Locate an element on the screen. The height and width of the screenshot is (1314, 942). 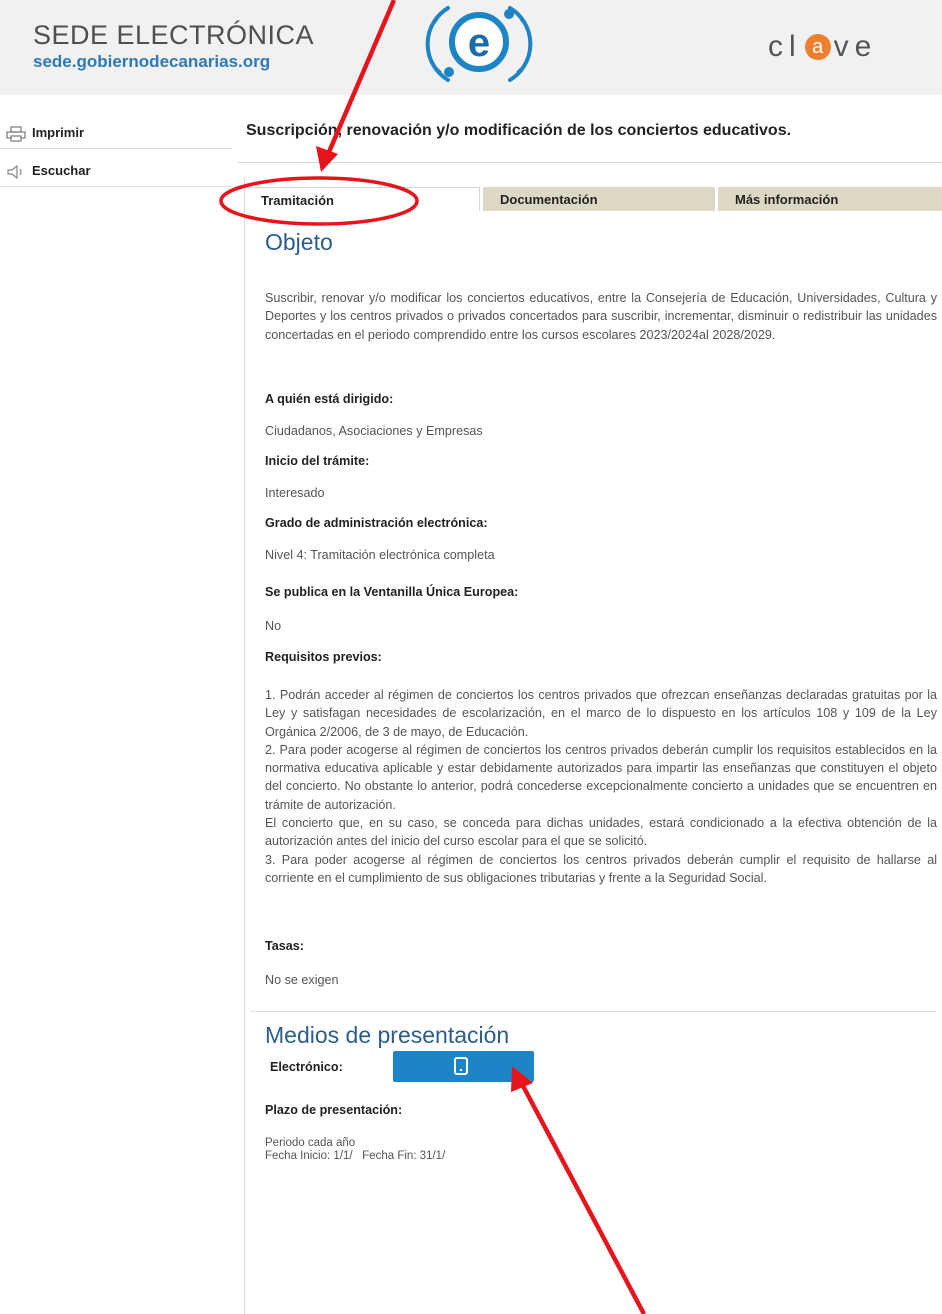
ventanilla-value: No is located at coordinates (273, 626).